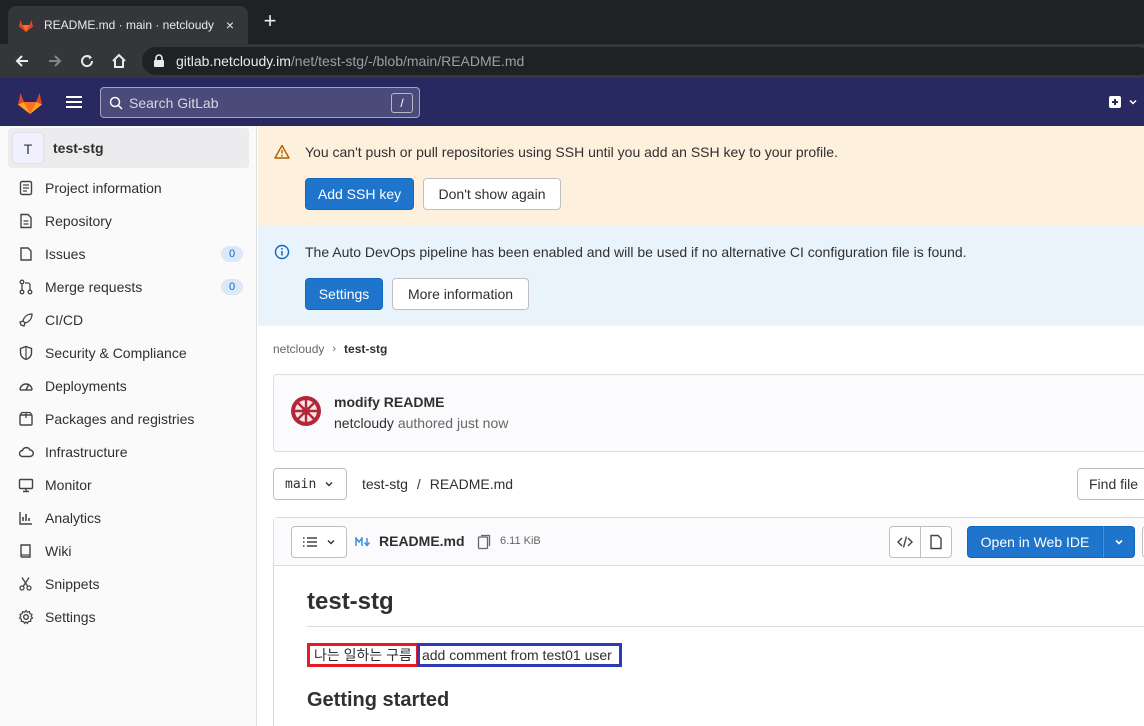  Describe the element at coordinates (233, 61) in the screenshot. I see `url-host: gitlab.netcloudy.im` at that location.